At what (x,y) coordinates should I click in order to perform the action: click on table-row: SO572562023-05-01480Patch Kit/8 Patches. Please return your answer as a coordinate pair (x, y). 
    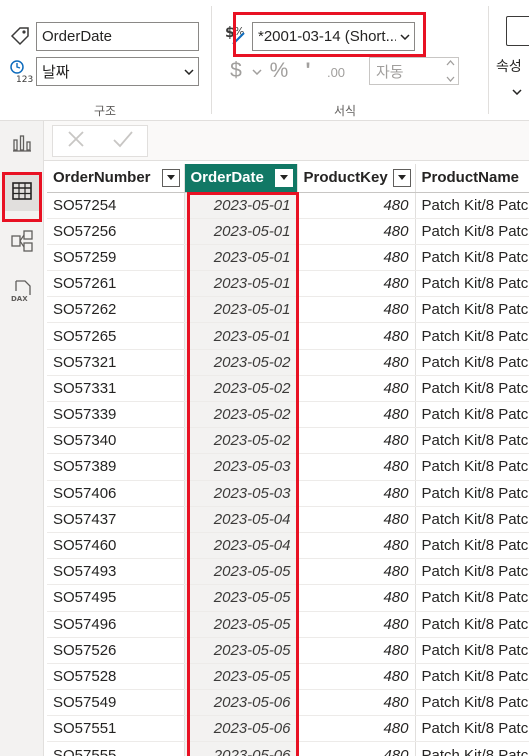
    Looking at the image, I should click on (288, 231).